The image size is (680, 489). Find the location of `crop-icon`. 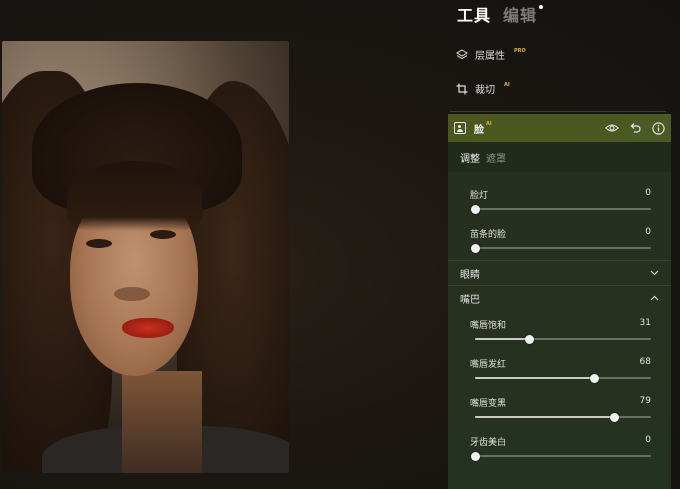

crop-icon is located at coordinates (461, 88).